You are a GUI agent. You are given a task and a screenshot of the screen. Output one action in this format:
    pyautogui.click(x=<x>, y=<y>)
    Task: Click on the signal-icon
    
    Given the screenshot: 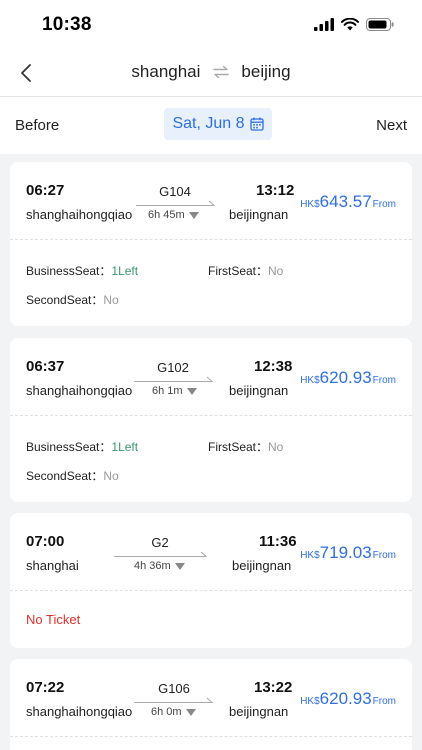 What is the action you would take?
    pyautogui.click(x=324, y=24)
    